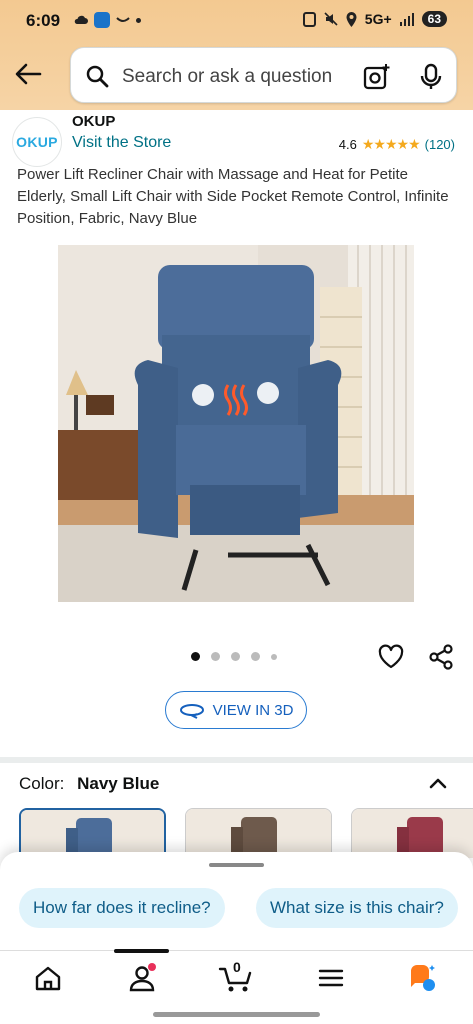 This screenshot has width=473, height=1024. What do you see at coordinates (357, 908) in the screenshot?
I see `suggestion-chip: What size is this chair?` at bounding box center [357, 908].